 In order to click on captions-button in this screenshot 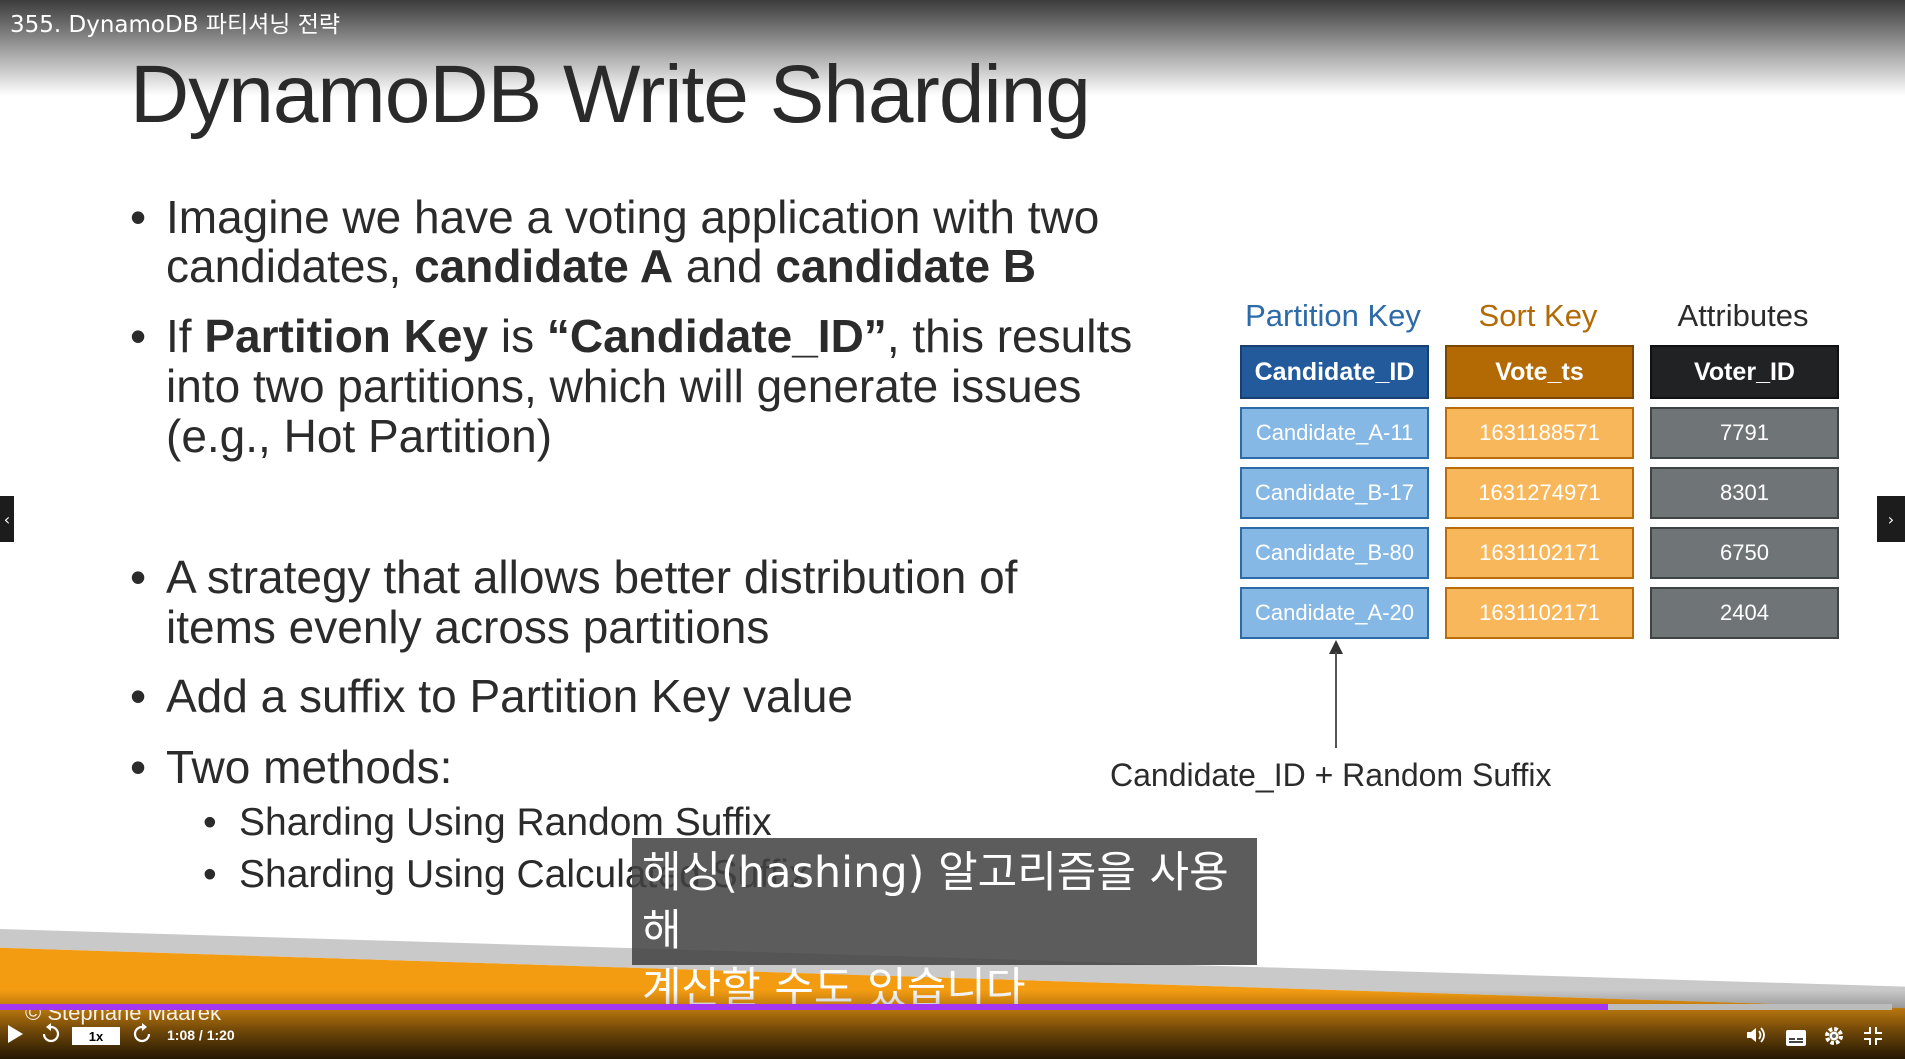, I will do `click(1796, 1039)`.